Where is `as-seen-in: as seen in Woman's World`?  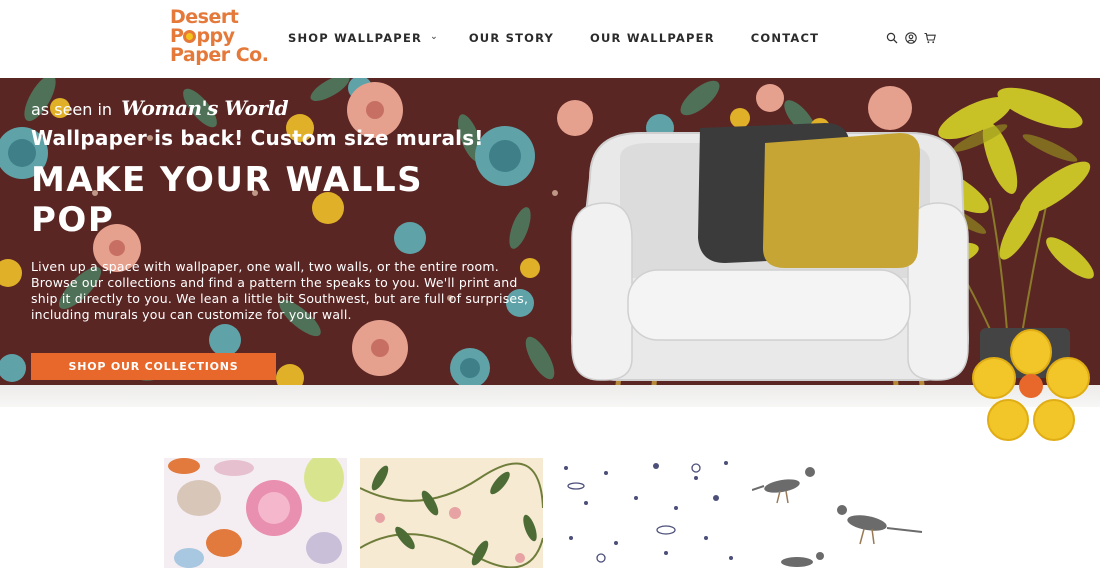
as-seen-in: as seen in Woman's World is located at coordinates (160, 108).